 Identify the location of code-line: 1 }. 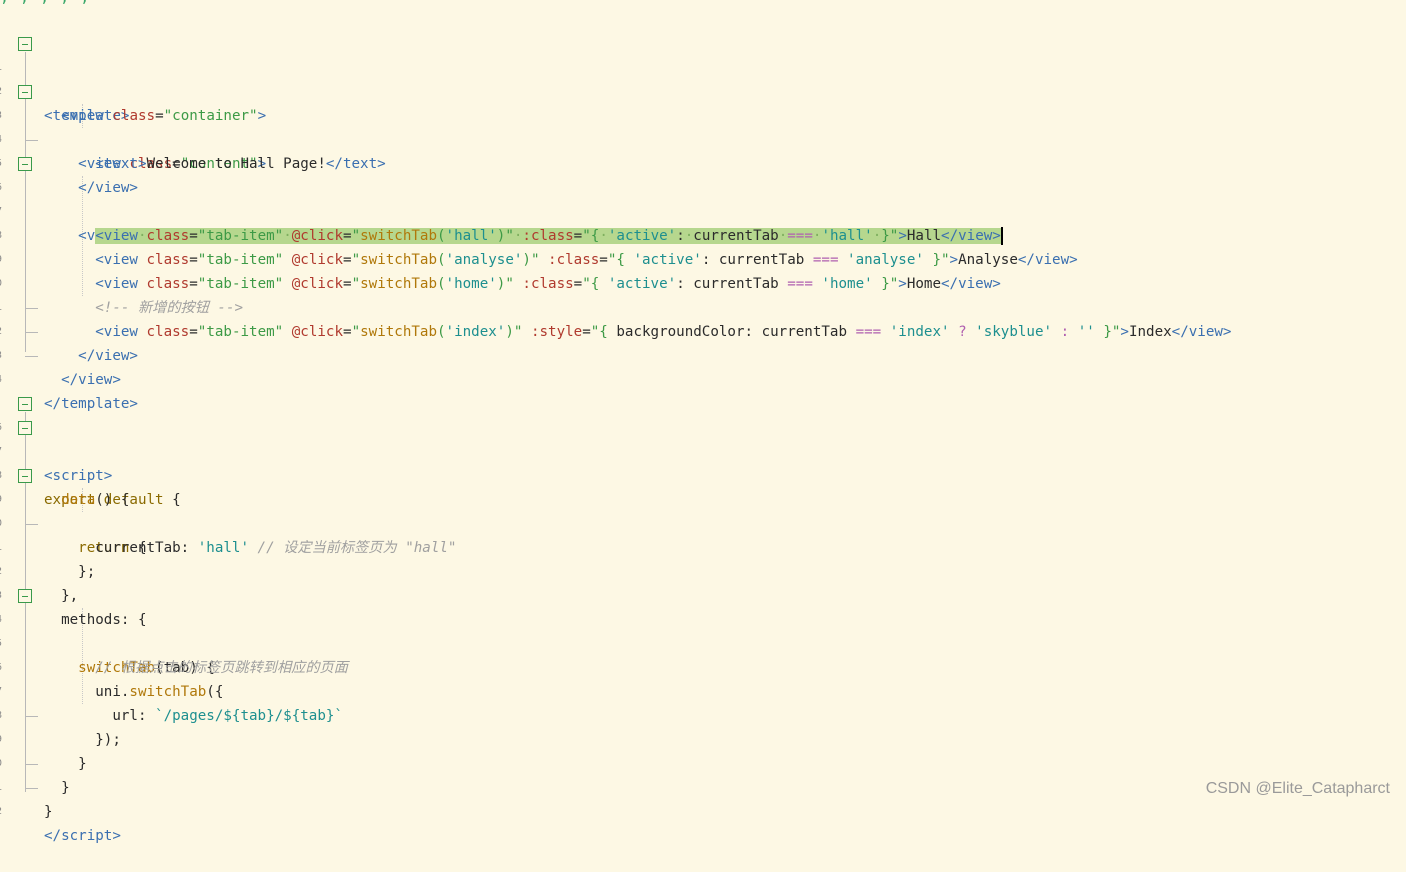
(703, 786).